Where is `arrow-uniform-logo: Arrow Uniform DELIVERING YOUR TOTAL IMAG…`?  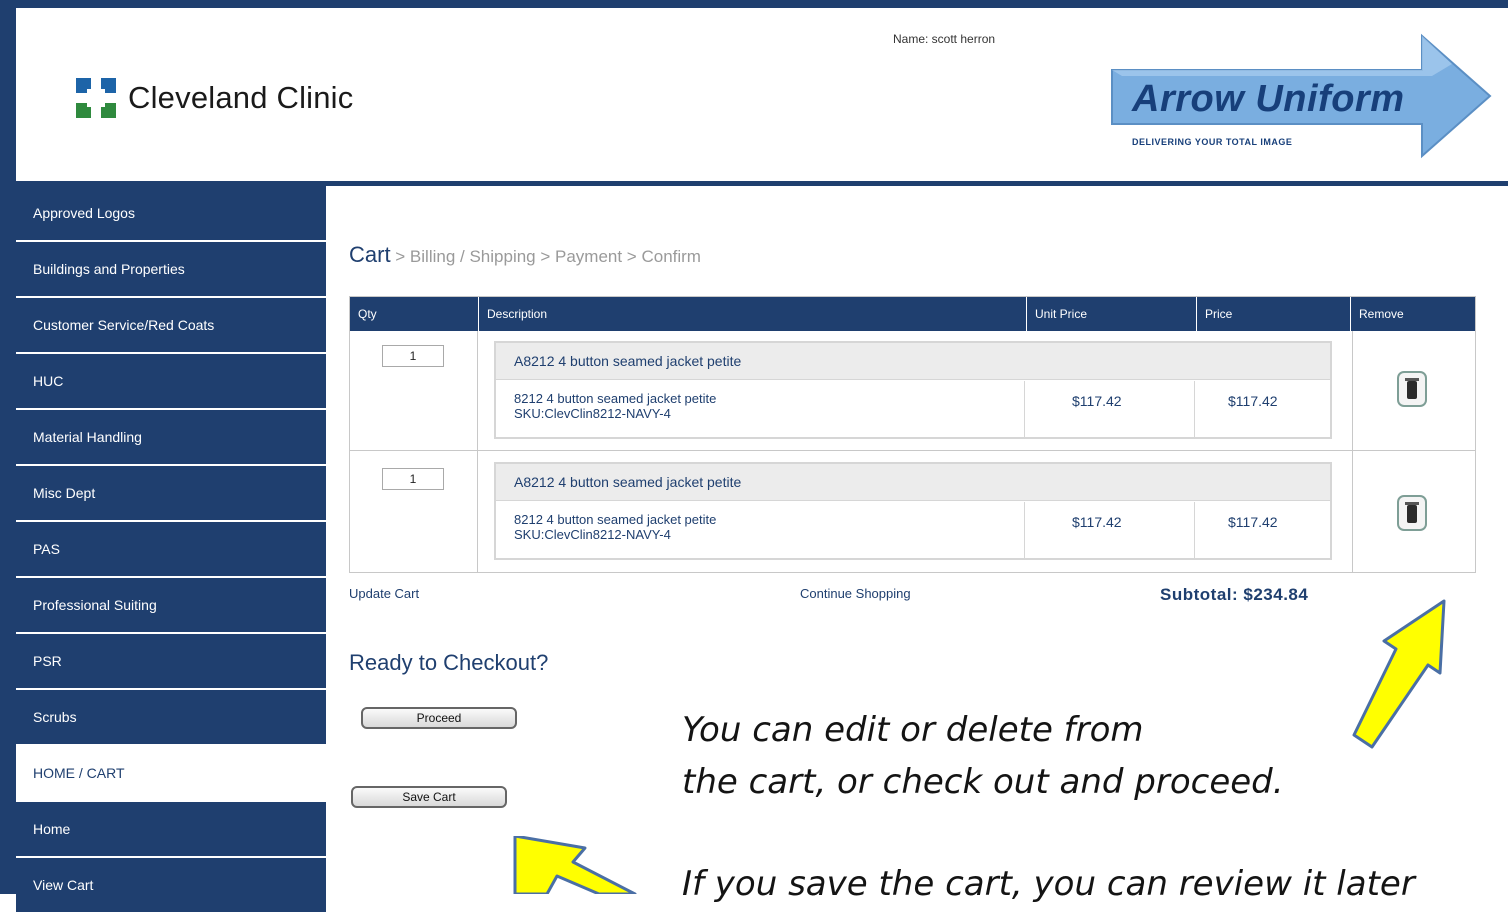
arrow-uniform-logo: Arrow Uniform DELIVERING YOUR TOTAL IMAG… is located at coordinates (1292, 96).